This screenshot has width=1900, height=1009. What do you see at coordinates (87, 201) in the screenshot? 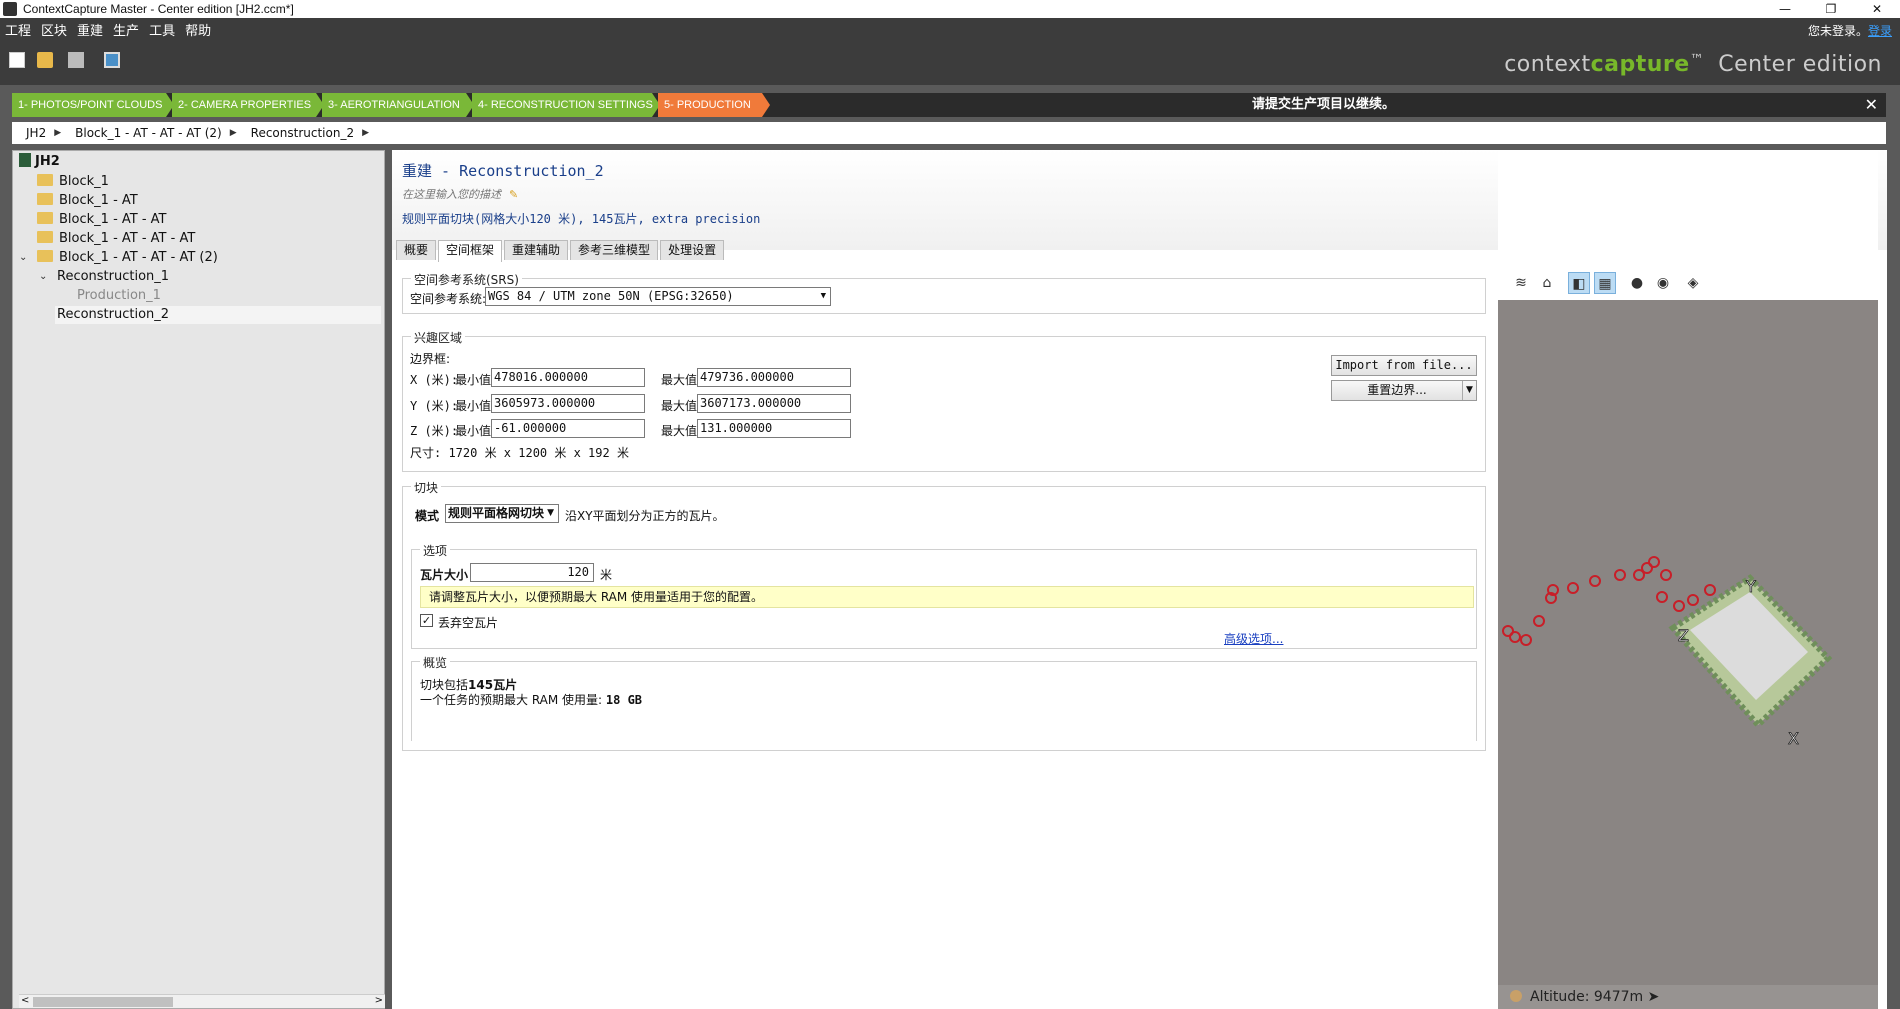
I see `tree-item-block-1-at: Block_1 - AT` at bounding box center [87, 201].